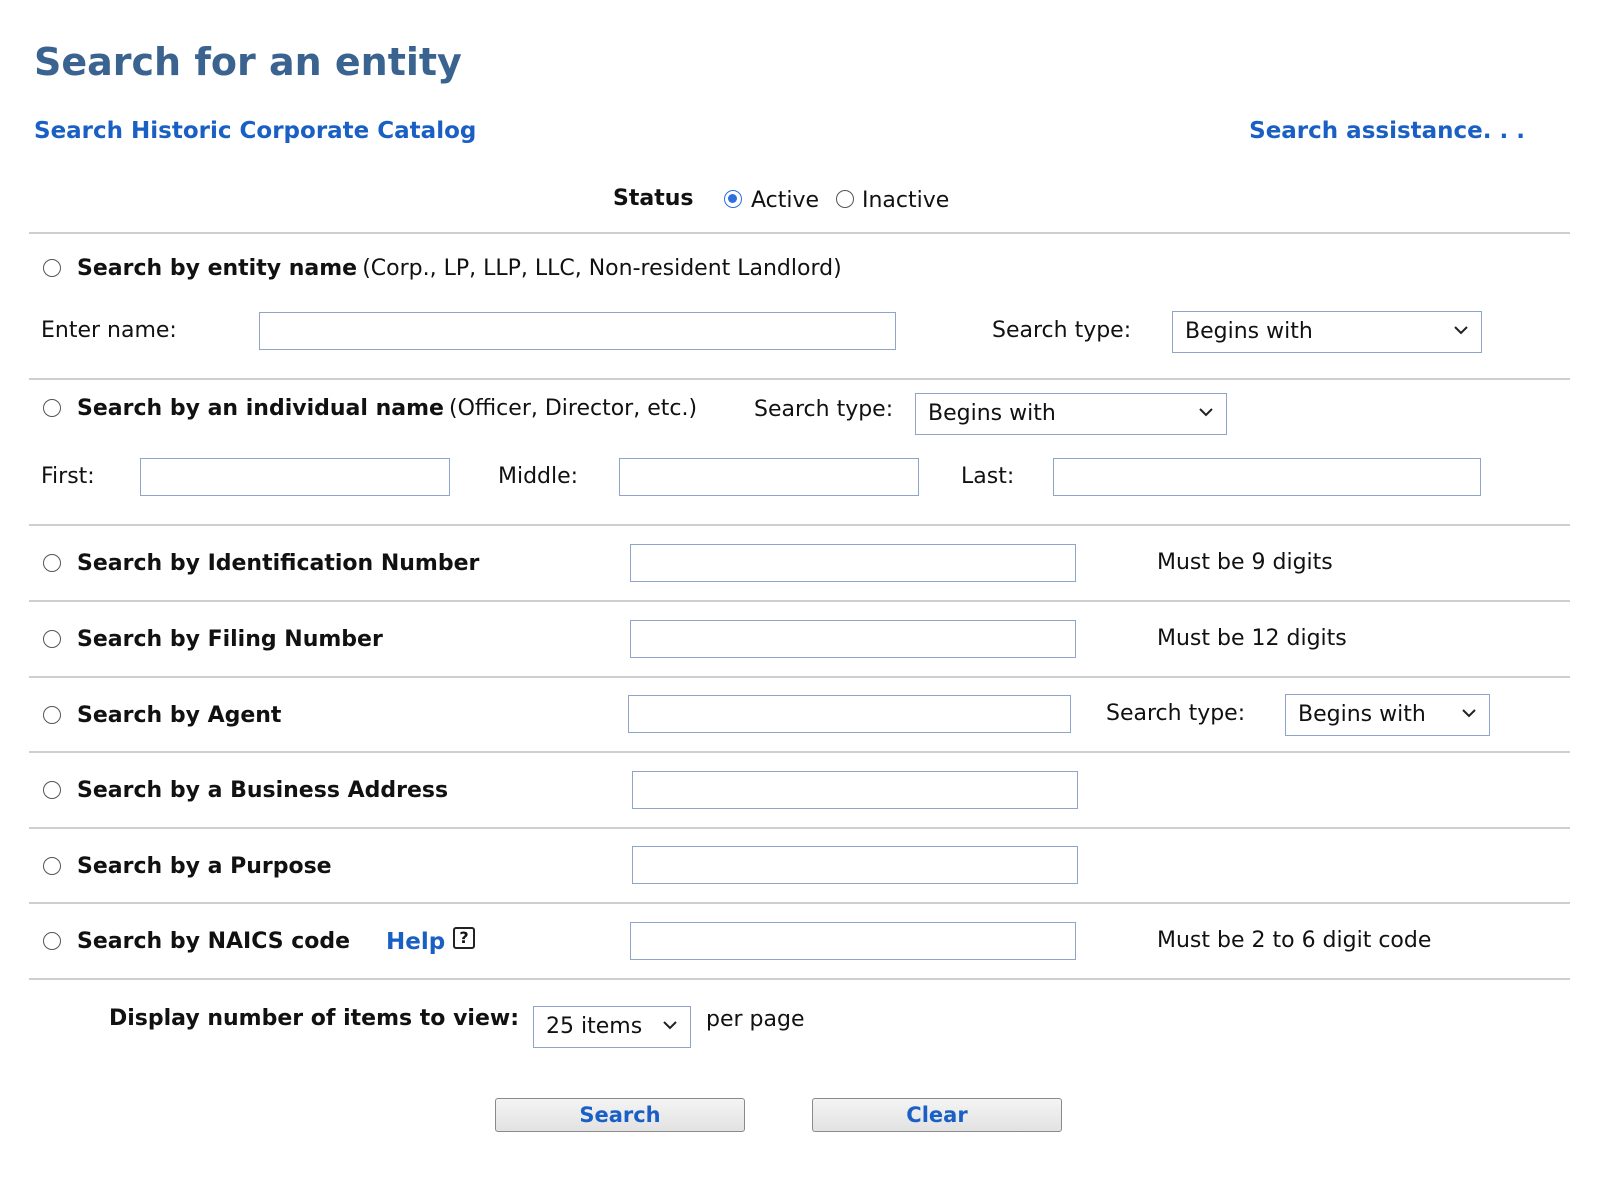 The image size is (1600, 1196). I want to click on entity-search-type-label: Search type:, so click(1062, 330).